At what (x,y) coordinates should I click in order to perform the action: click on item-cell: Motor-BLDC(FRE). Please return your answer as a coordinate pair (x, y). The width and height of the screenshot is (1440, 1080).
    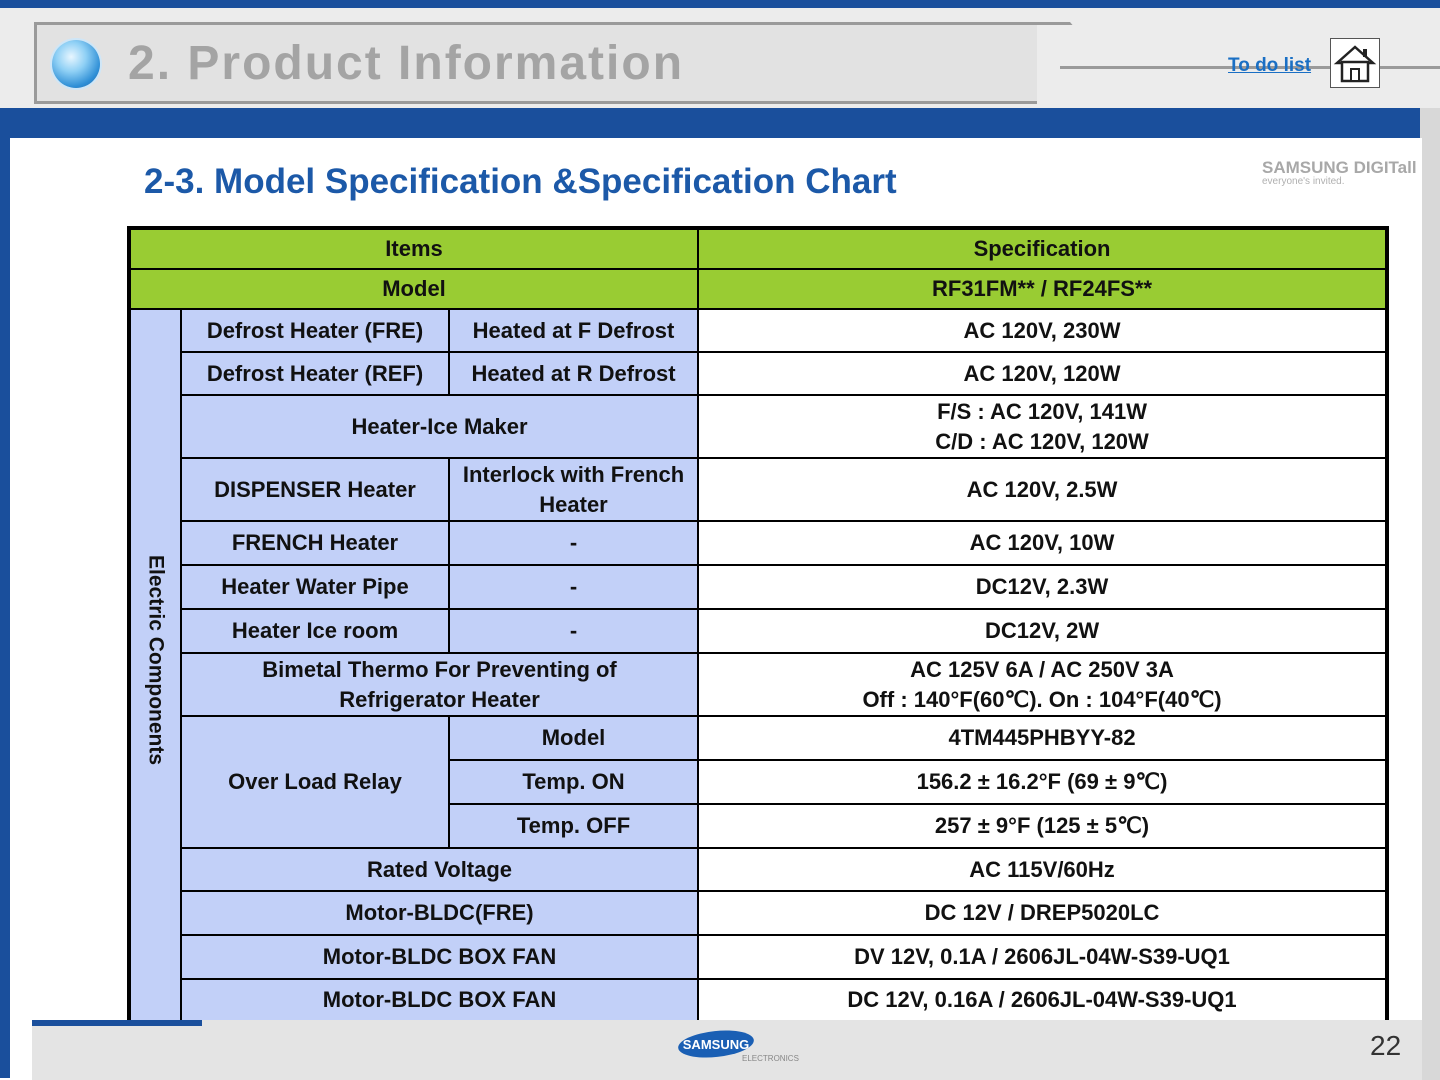
    Looking at the image, I should click on (439, 913).